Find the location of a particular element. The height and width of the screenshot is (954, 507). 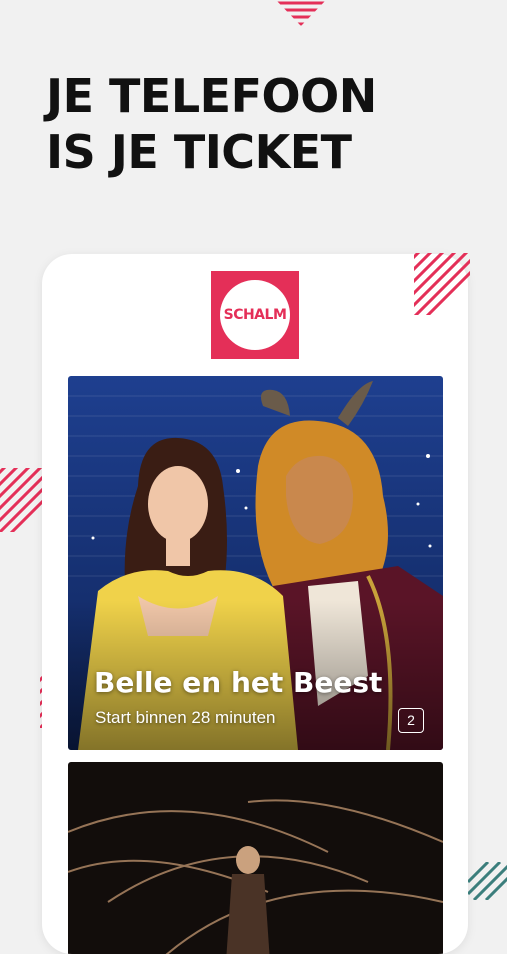

headline-line-1: JE TELEFOON is located at coordinates (211, 96).